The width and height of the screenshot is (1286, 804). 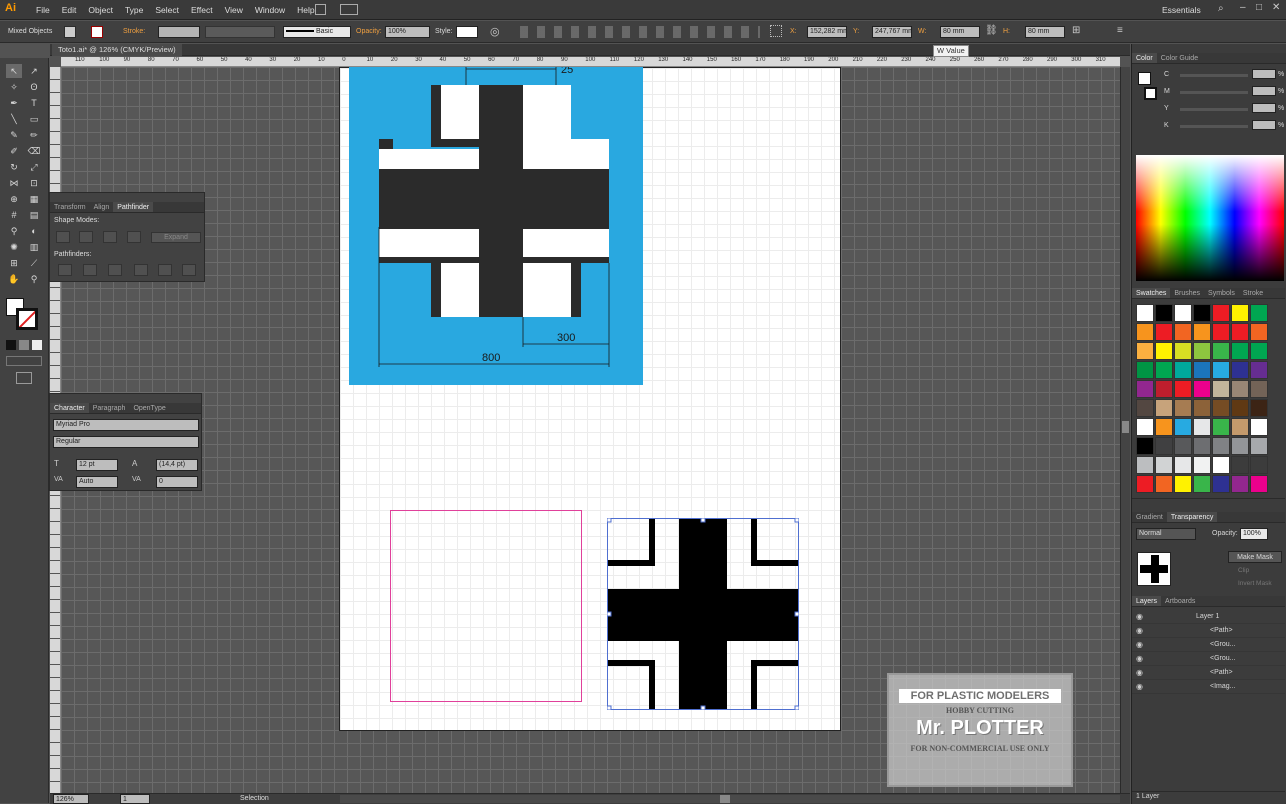 I want to click on maximize-icon: □, so click(x=1259, y=7).